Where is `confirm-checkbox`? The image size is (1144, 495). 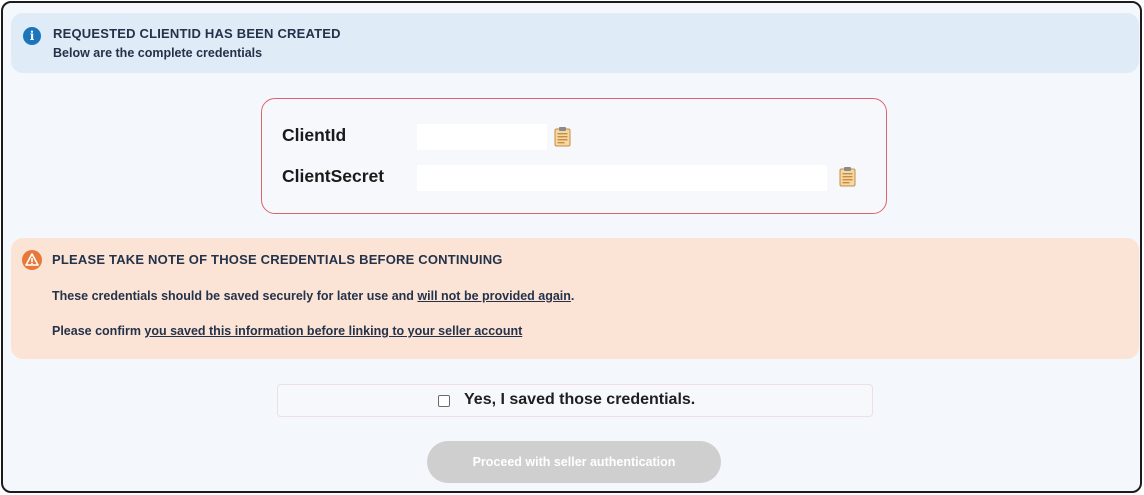
confirm-checkbox is located at coordinates (444, 401).